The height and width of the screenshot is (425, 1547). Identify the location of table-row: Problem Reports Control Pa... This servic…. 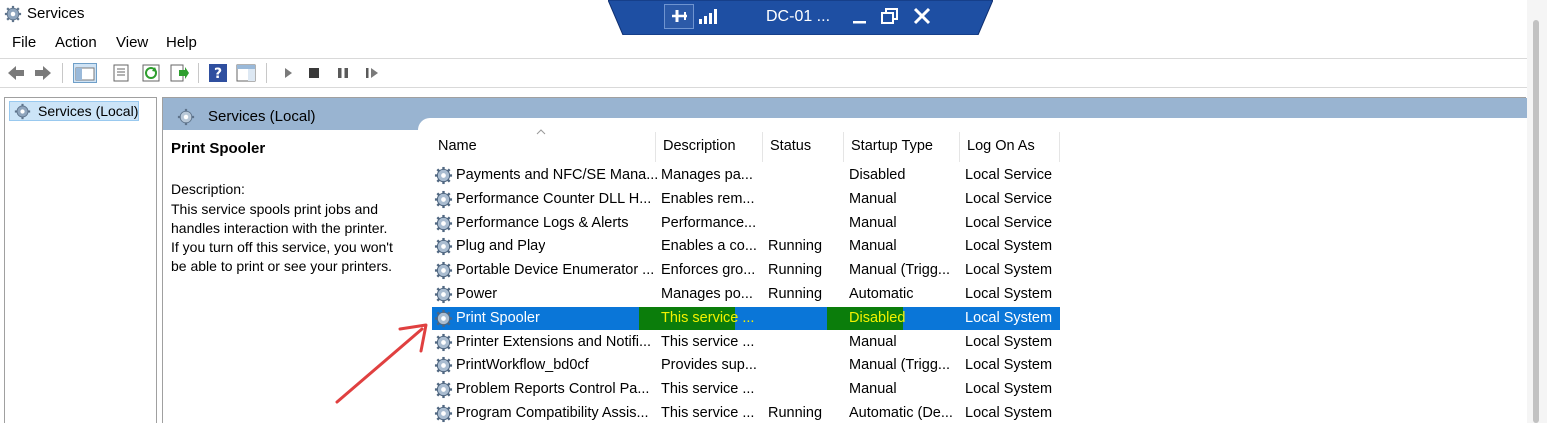
(746, 389).